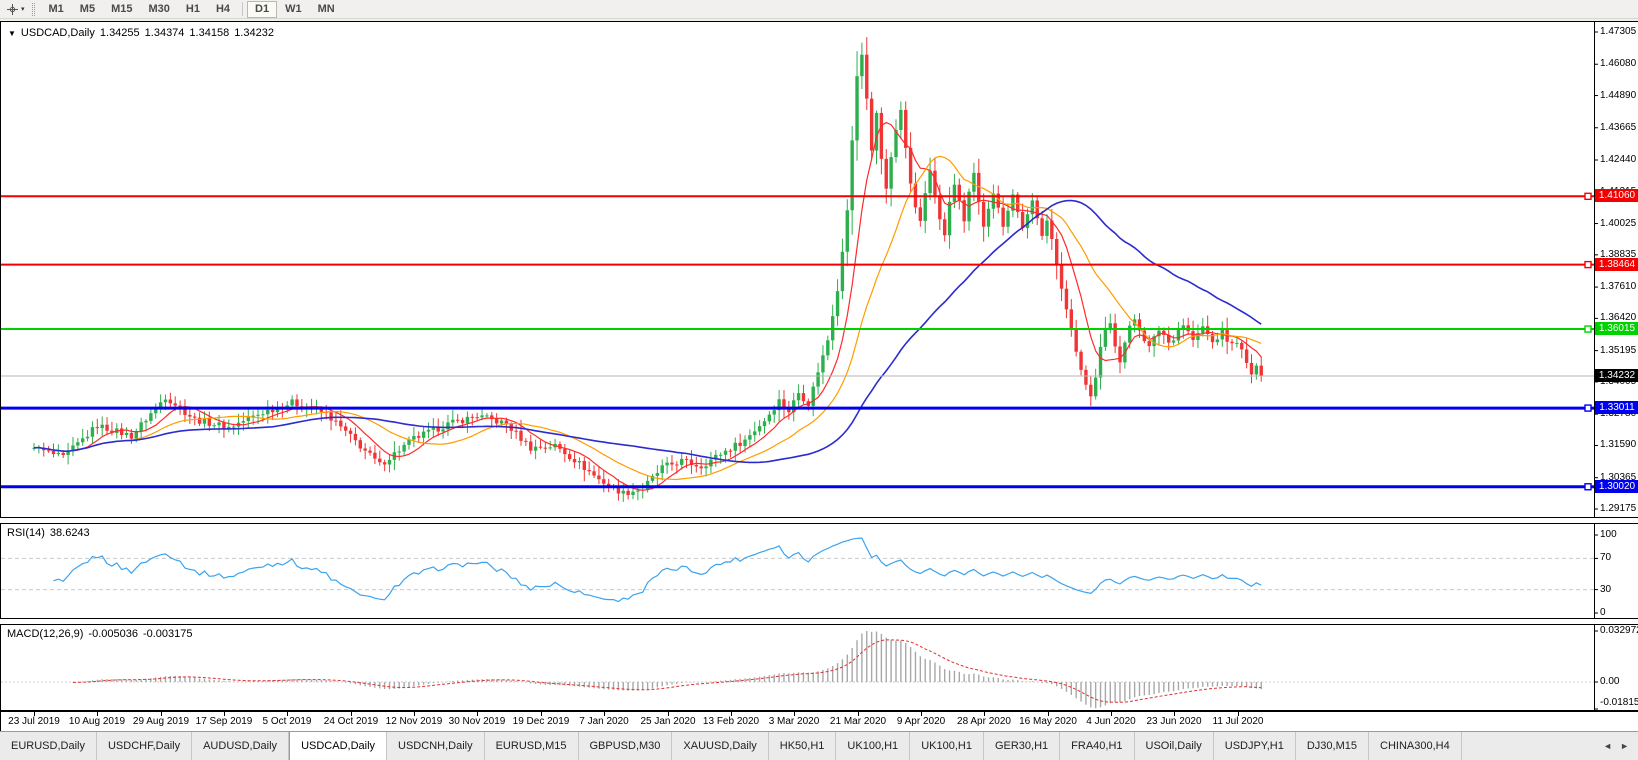 The width and height of the screenshot is (1638, 760). Describe the element at coordinates (48, 533) in the screenshot. I see `rsi-label: RSI(14) 38.6243` at that location.